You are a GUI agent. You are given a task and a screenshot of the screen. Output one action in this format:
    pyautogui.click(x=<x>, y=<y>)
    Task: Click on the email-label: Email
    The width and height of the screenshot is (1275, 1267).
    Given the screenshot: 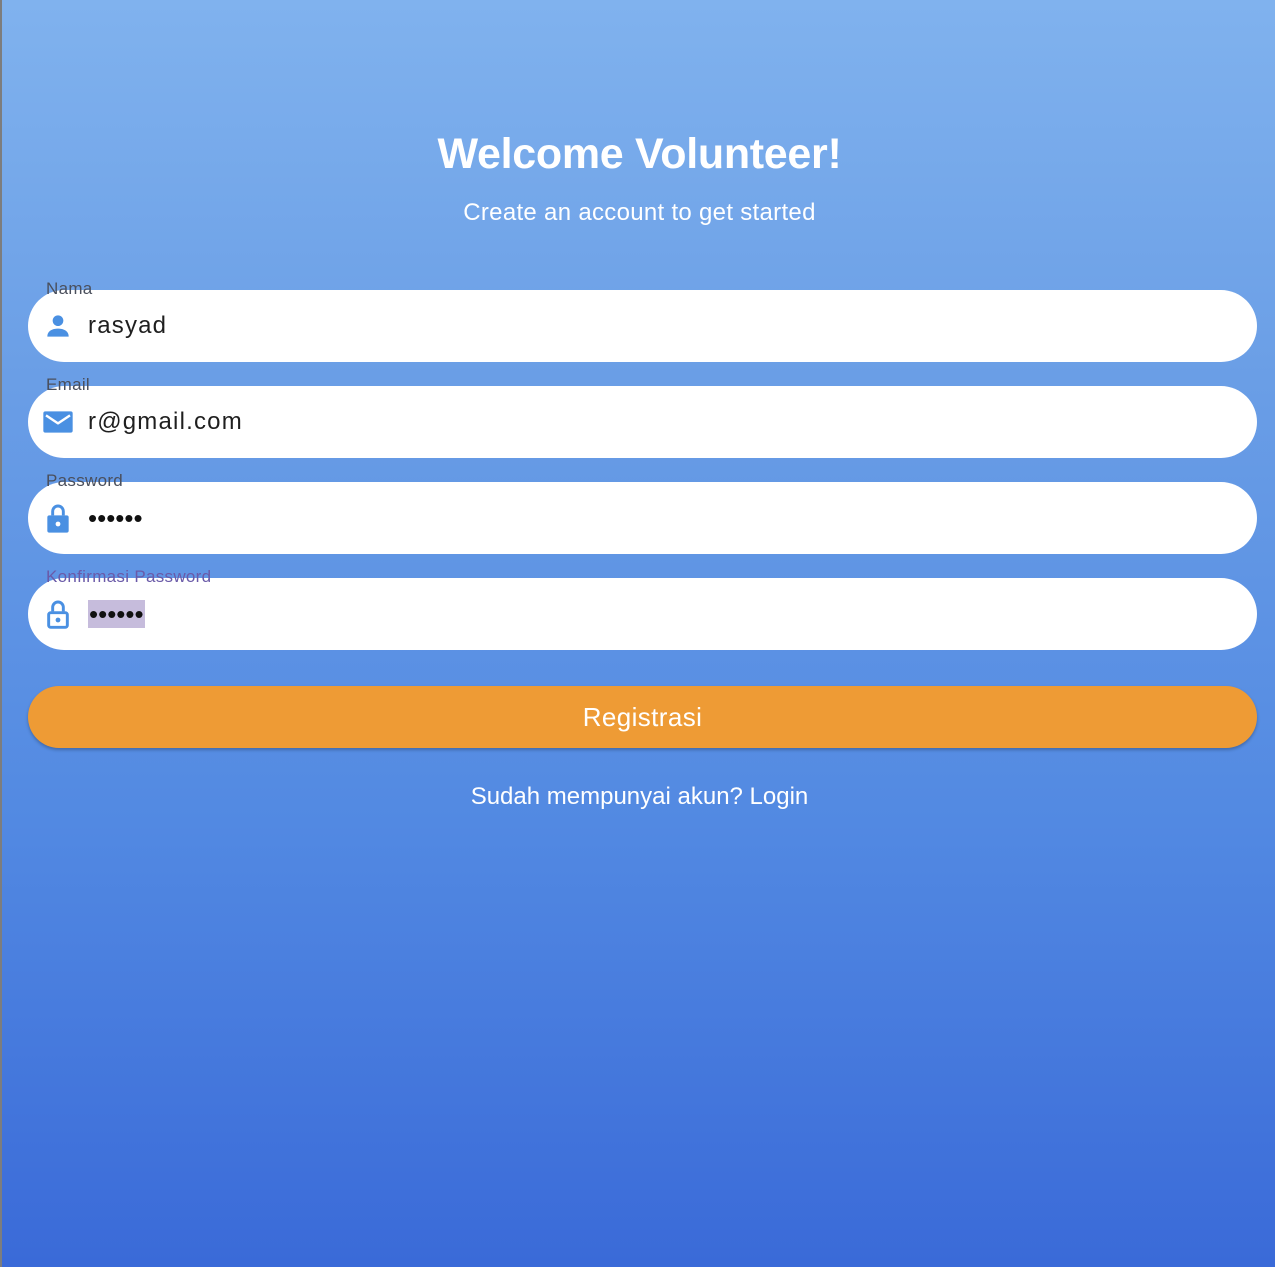 What is the action you would take?
    pyautogui.click(x=68, y=384)
    